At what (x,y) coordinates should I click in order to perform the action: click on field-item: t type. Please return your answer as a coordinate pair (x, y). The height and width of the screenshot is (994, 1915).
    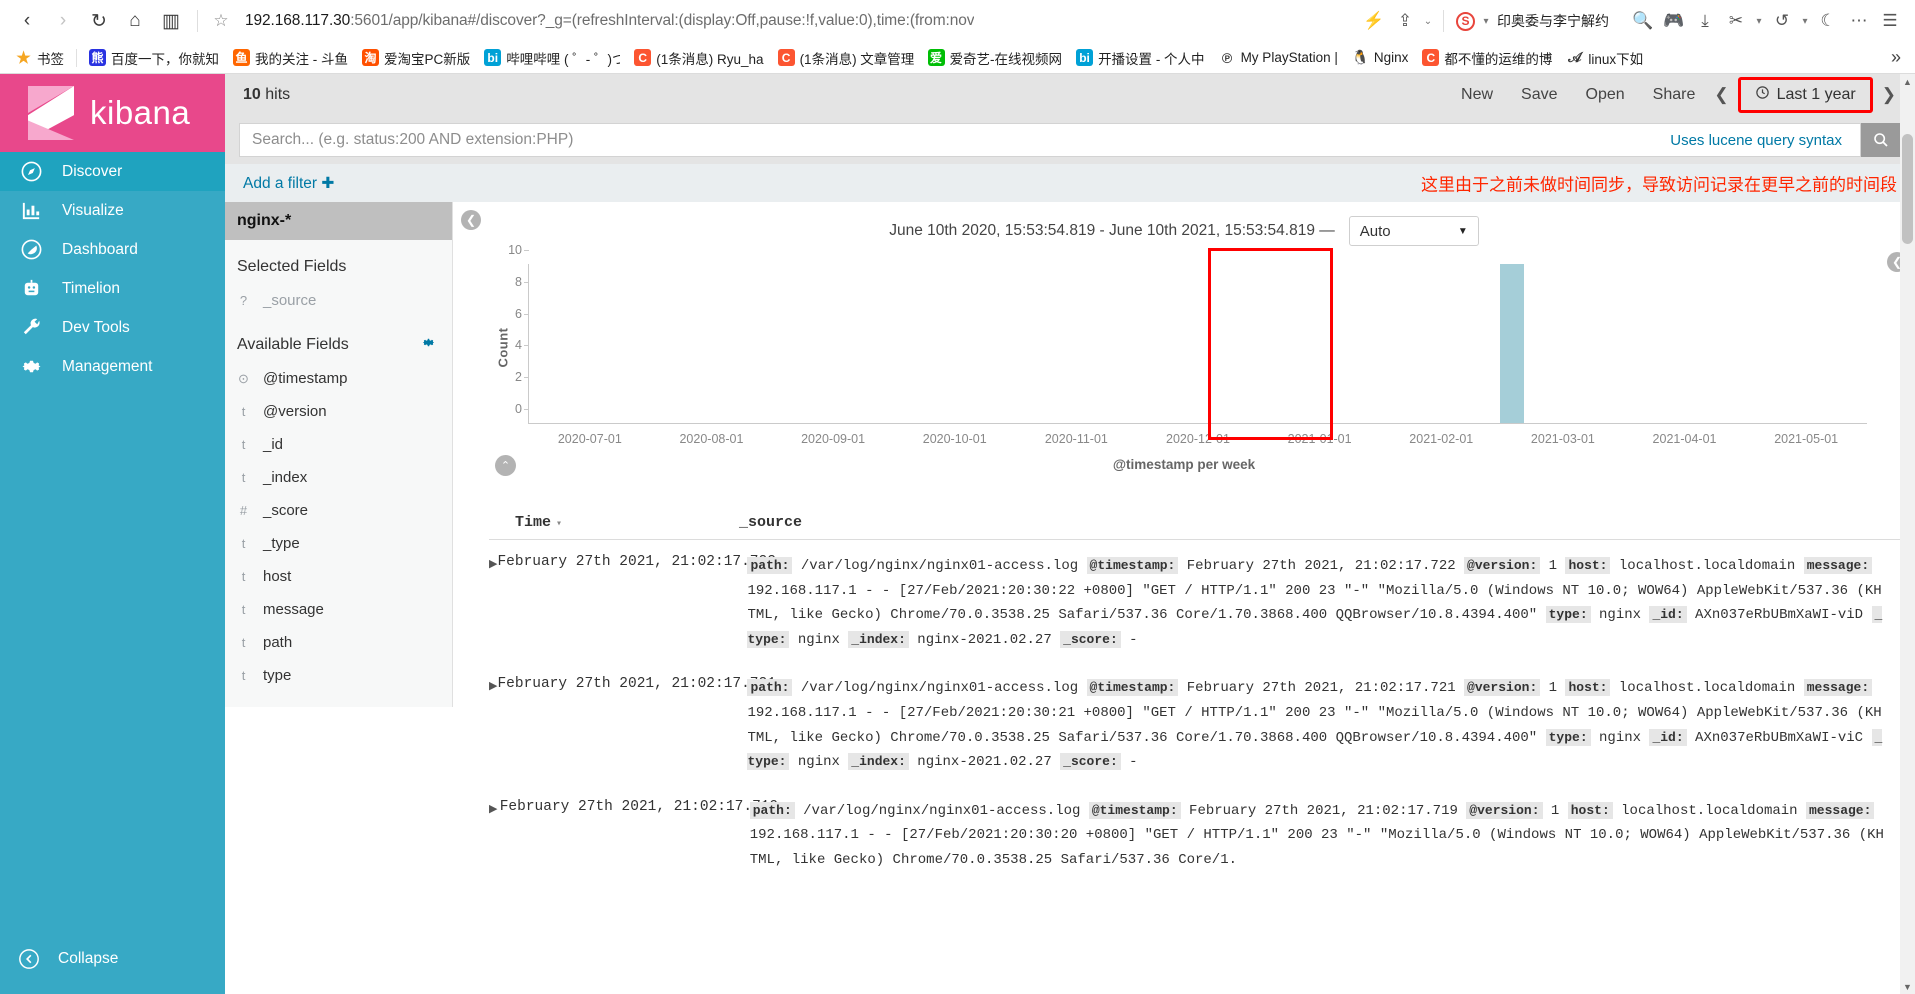
    Looking at the image, I should click on (338, 675).